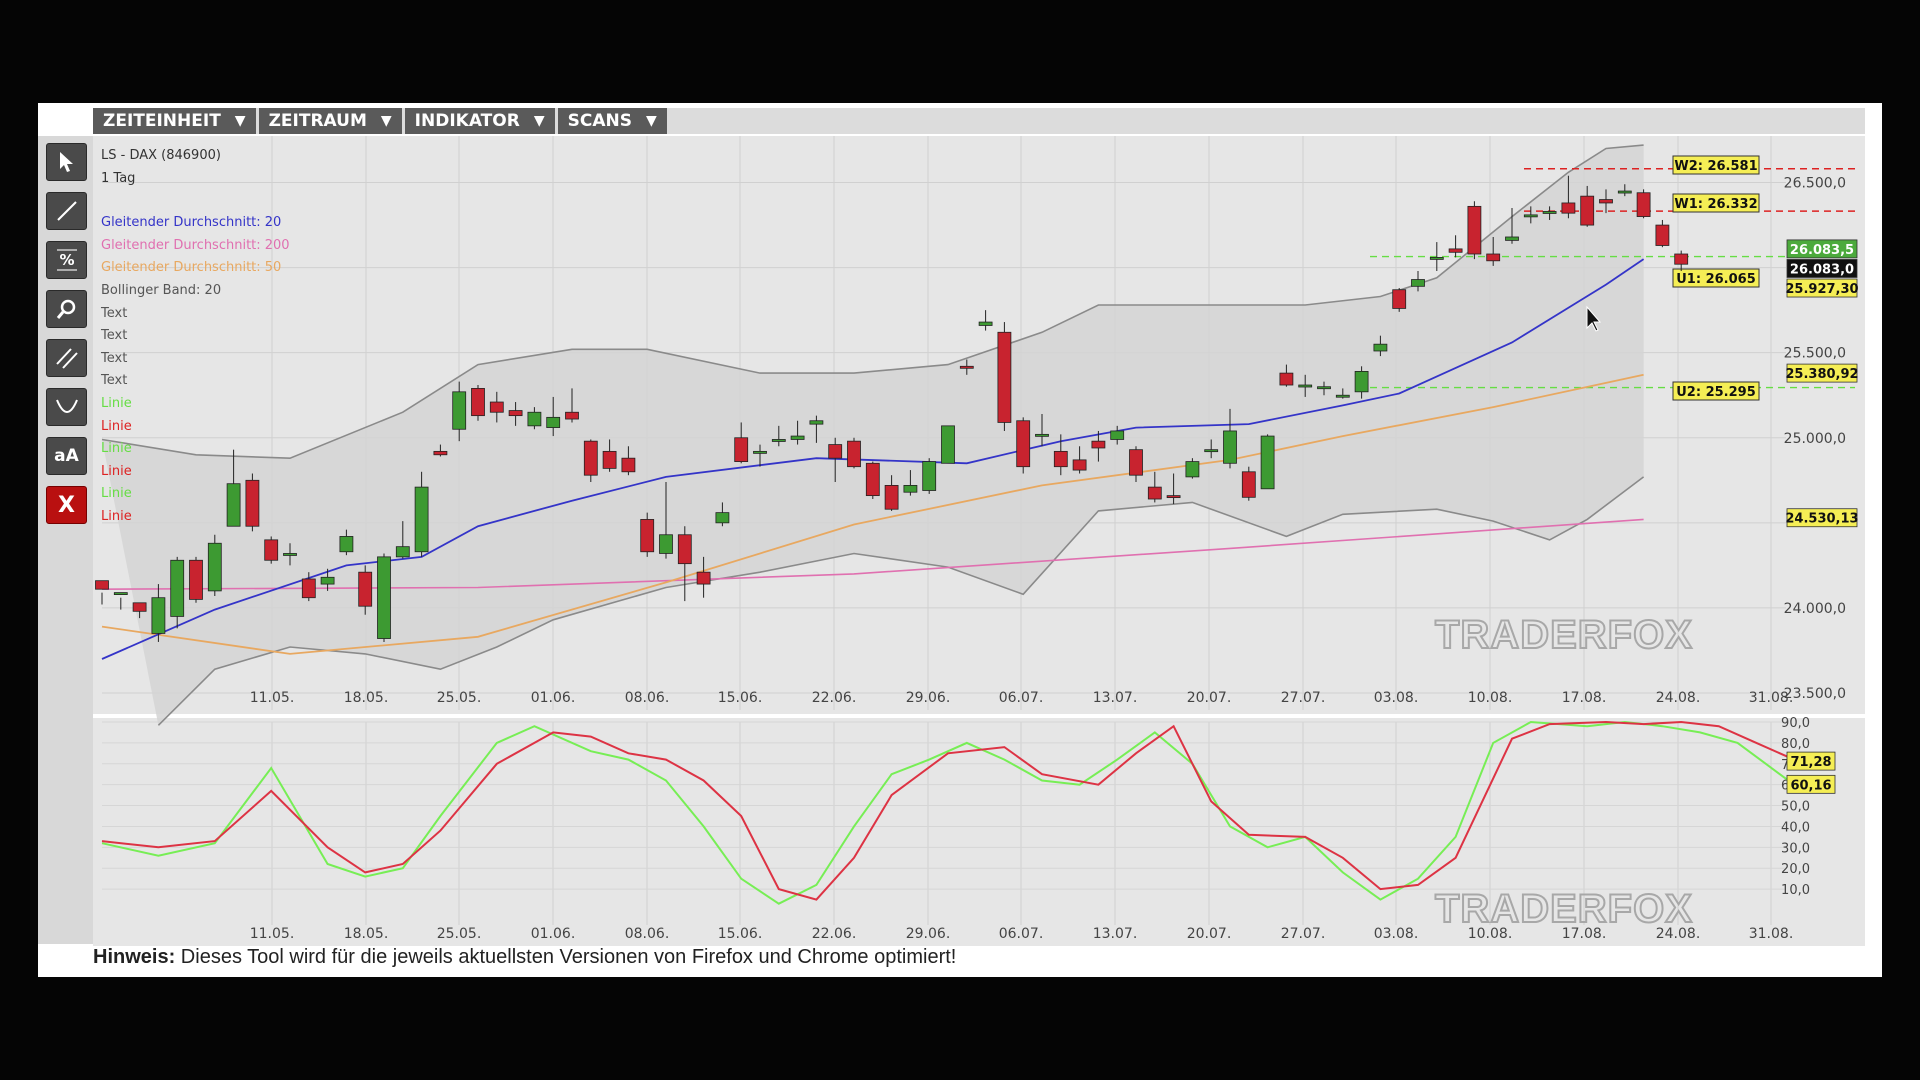  Describe the element at coordinates (1564, 635) in the screenshot. I see `watermark-main: TRADERFOX` at that location.